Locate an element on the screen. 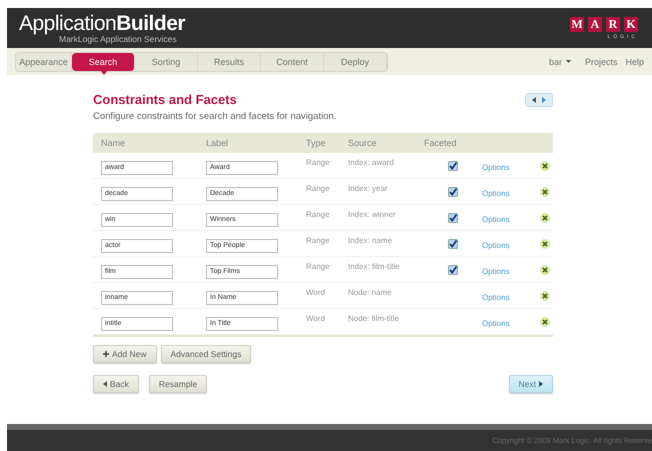 The image size is (652, 451). back-button: Back is located at coordinates (116, 384).